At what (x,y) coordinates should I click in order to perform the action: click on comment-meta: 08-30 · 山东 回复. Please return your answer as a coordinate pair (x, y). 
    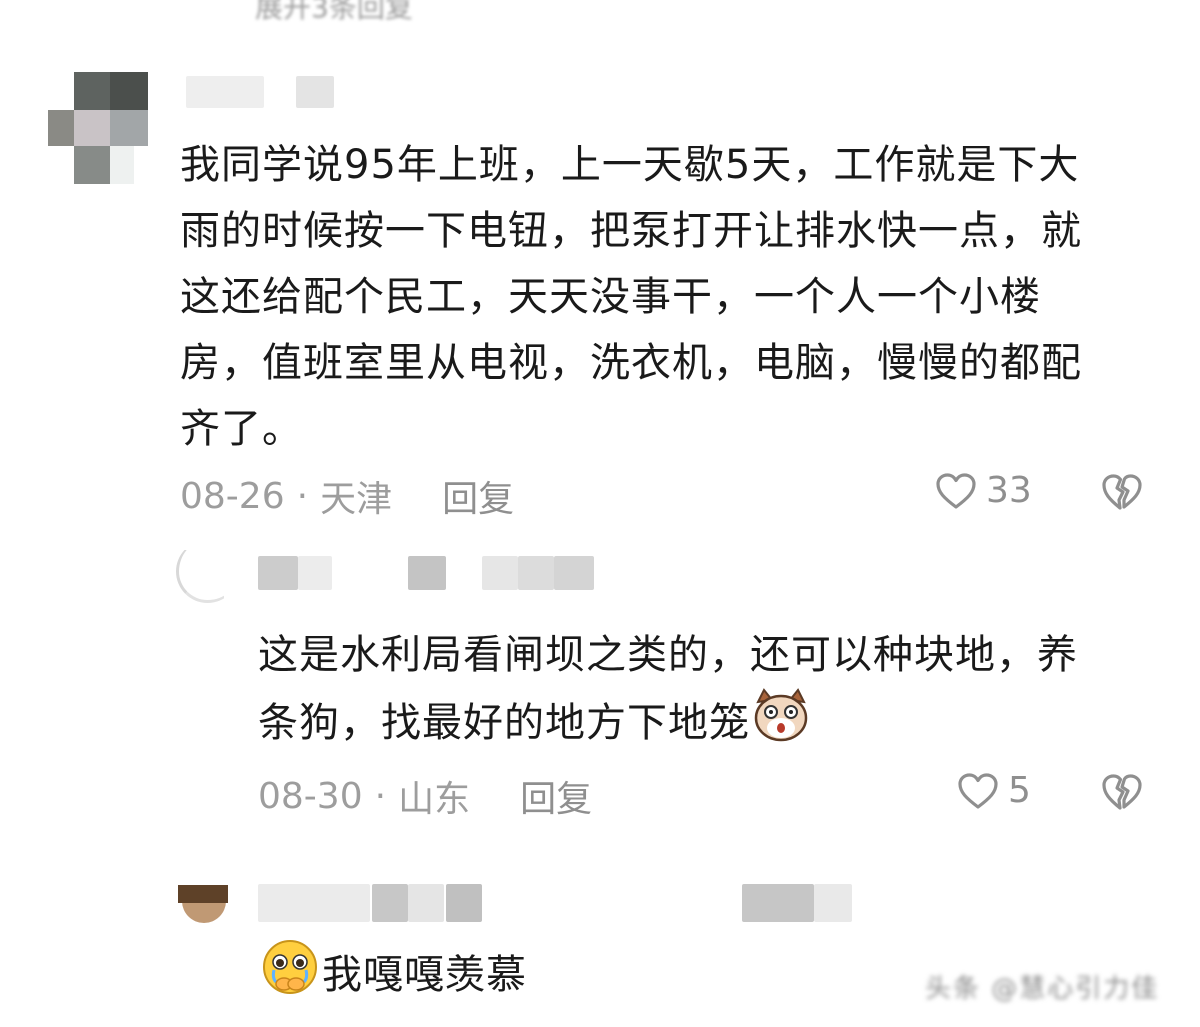
    Looking at the image, I should click on (425, 796).